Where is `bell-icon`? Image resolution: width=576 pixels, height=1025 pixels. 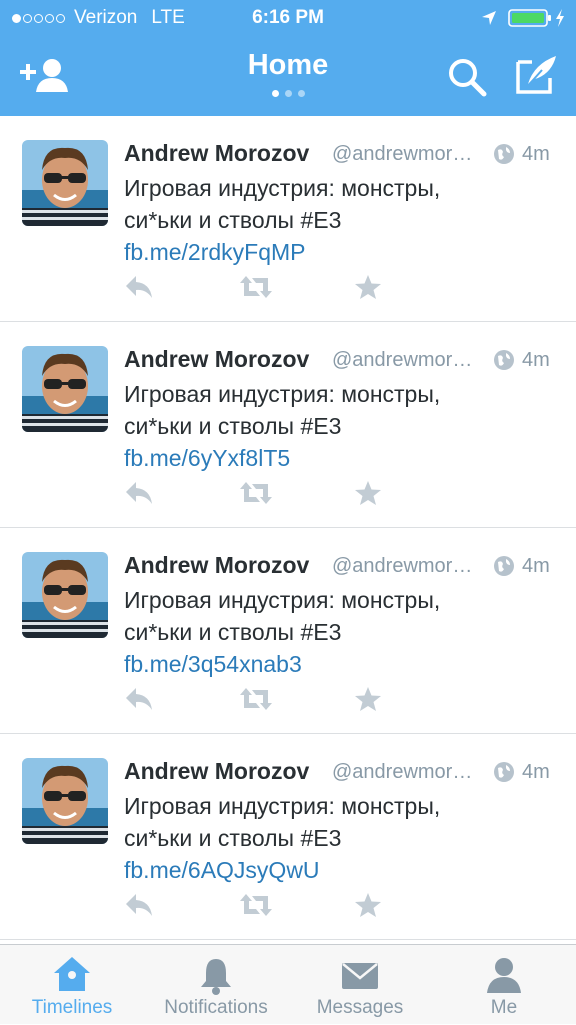 bell-icon is located at coordinates (216, 977).